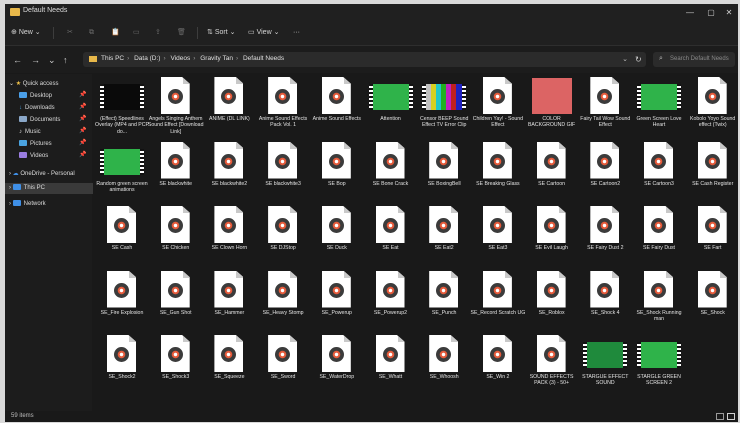  Describe the element at coordinates (147, 58) in the screenshot. I see `breadcrumb-data-drive: Data (D:)` at that location.